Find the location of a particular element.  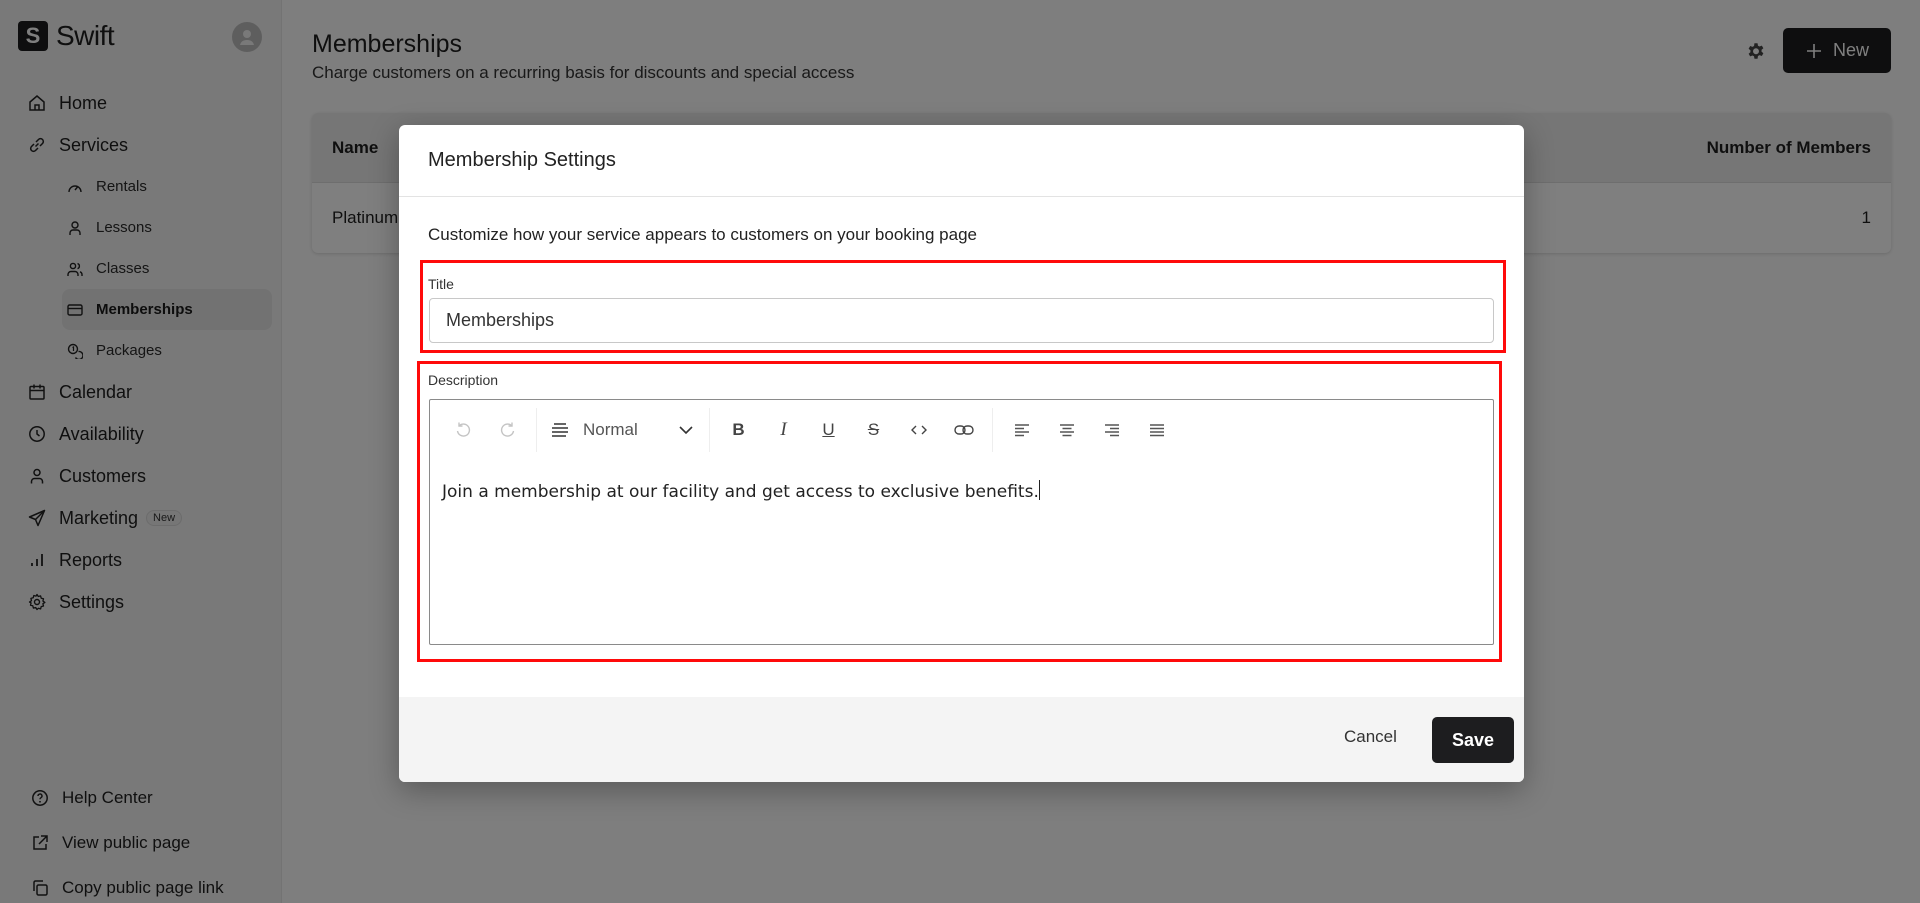

underline-button: U is located at coordinates (828, 430).